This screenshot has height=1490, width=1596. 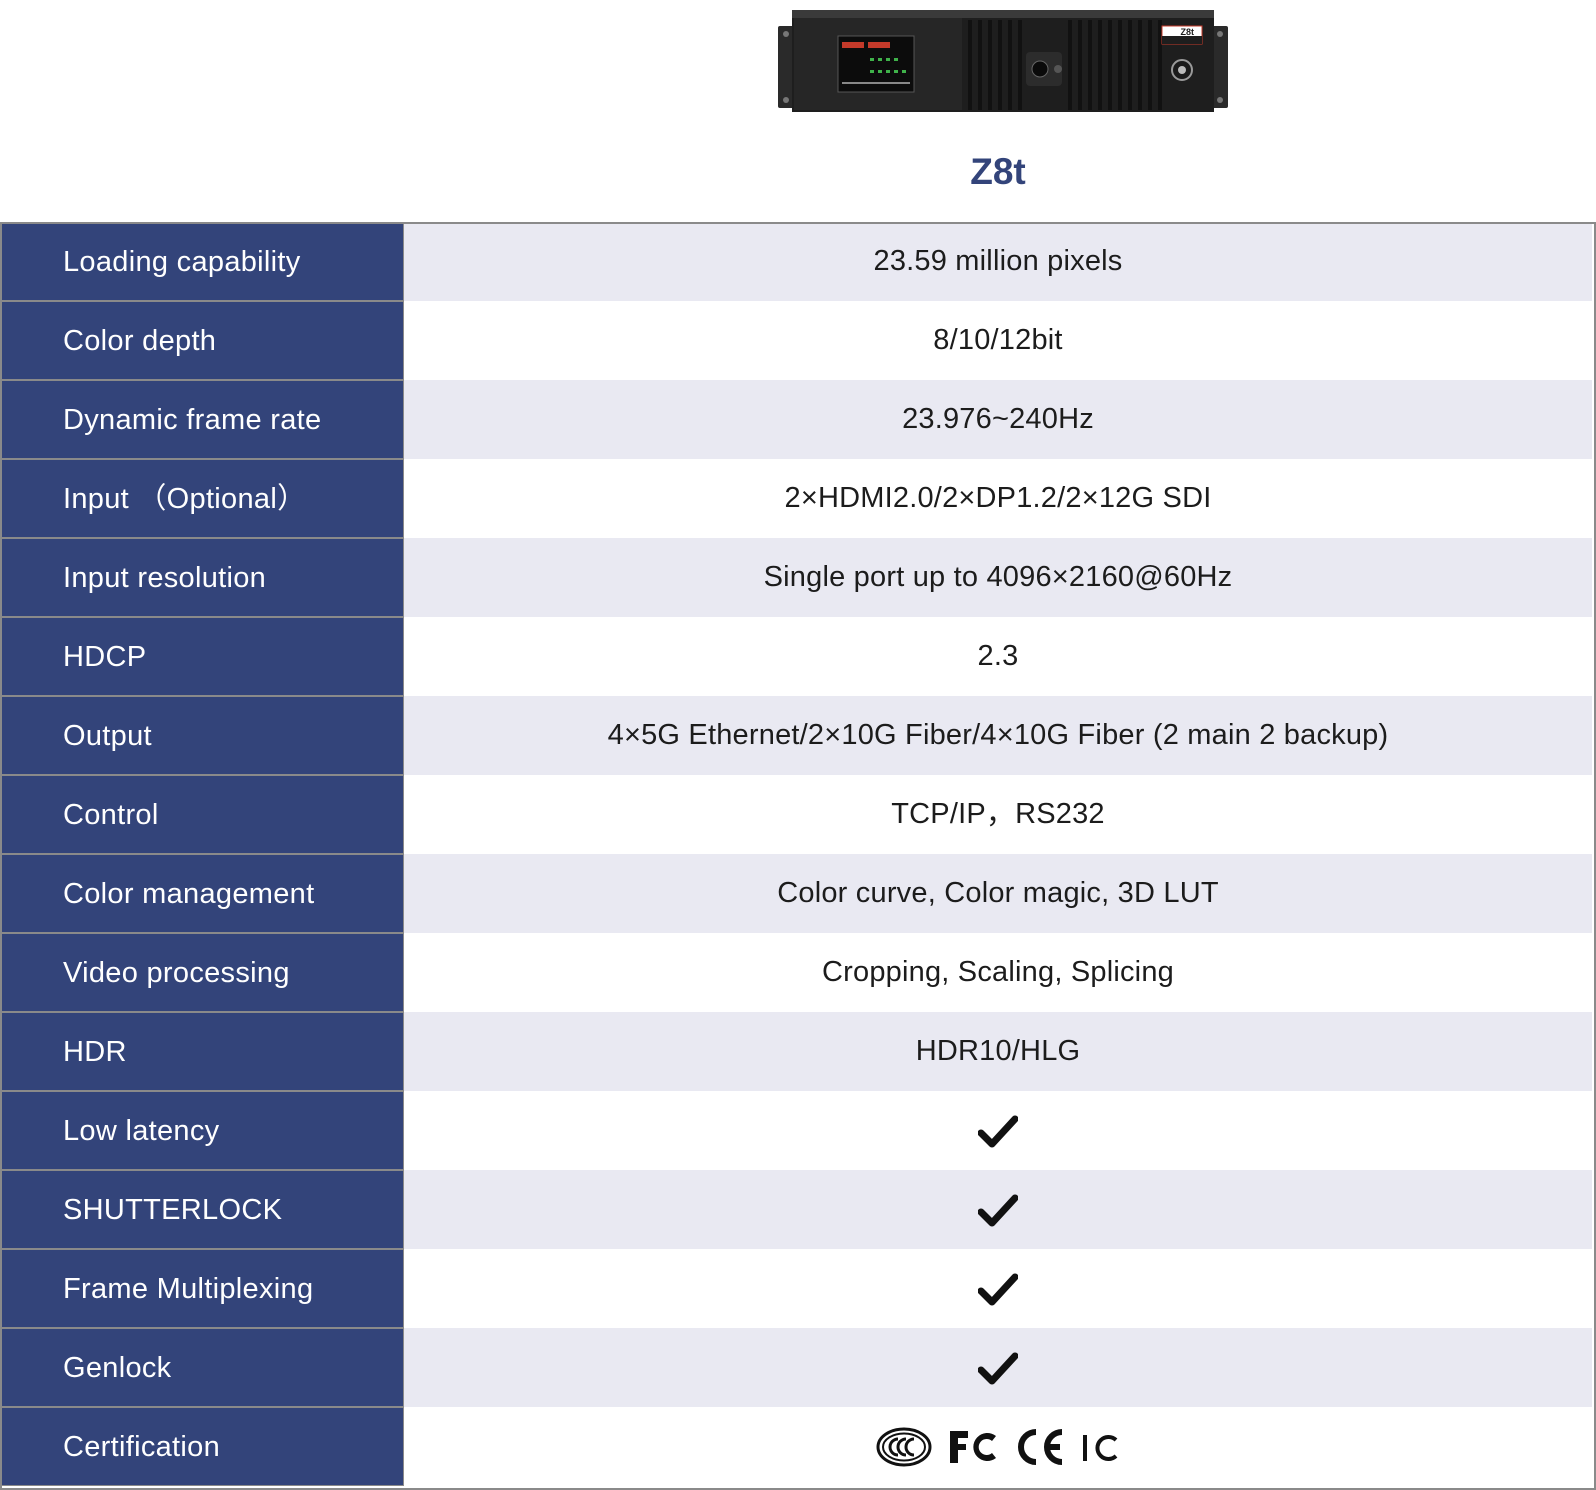 I want to click on model-name: Z8t, so click(x=998, y=171).